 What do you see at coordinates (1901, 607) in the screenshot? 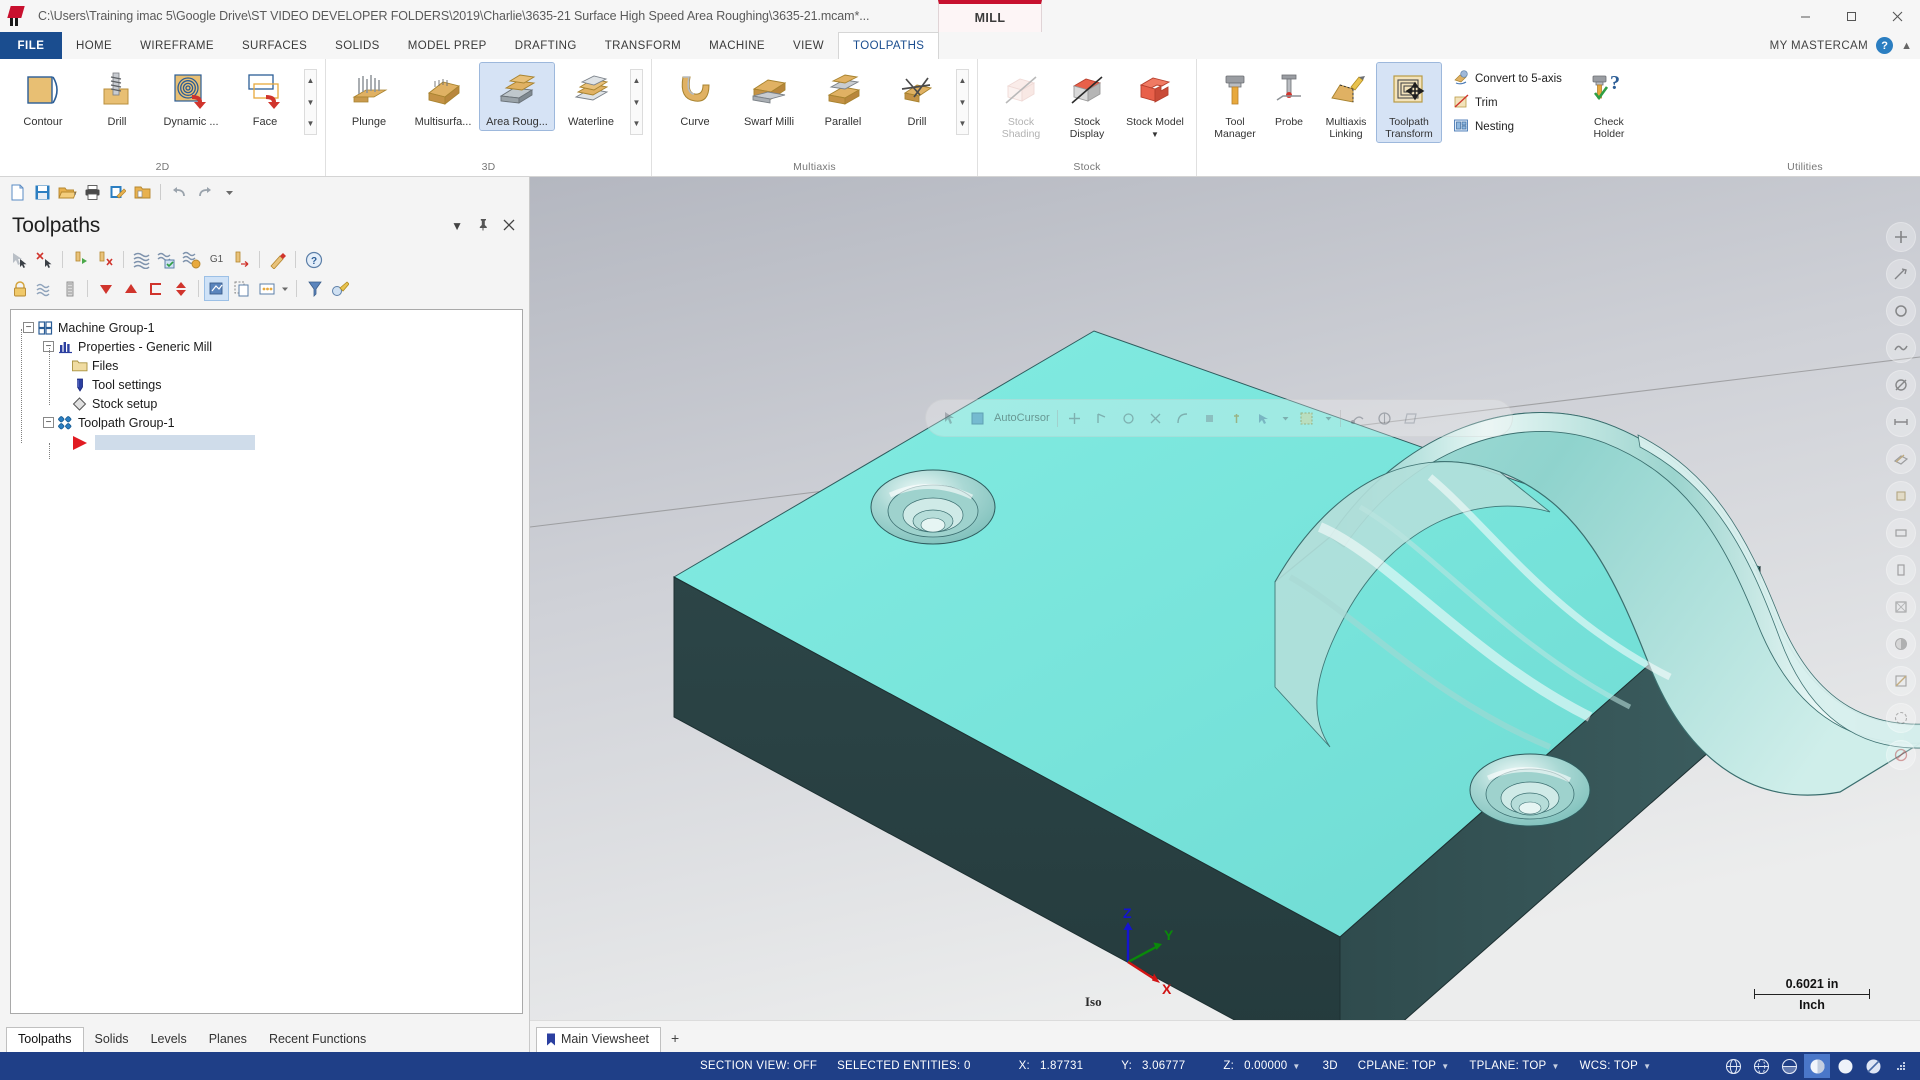
I see `wireframe-icon` at bounding box center [1901, 607].